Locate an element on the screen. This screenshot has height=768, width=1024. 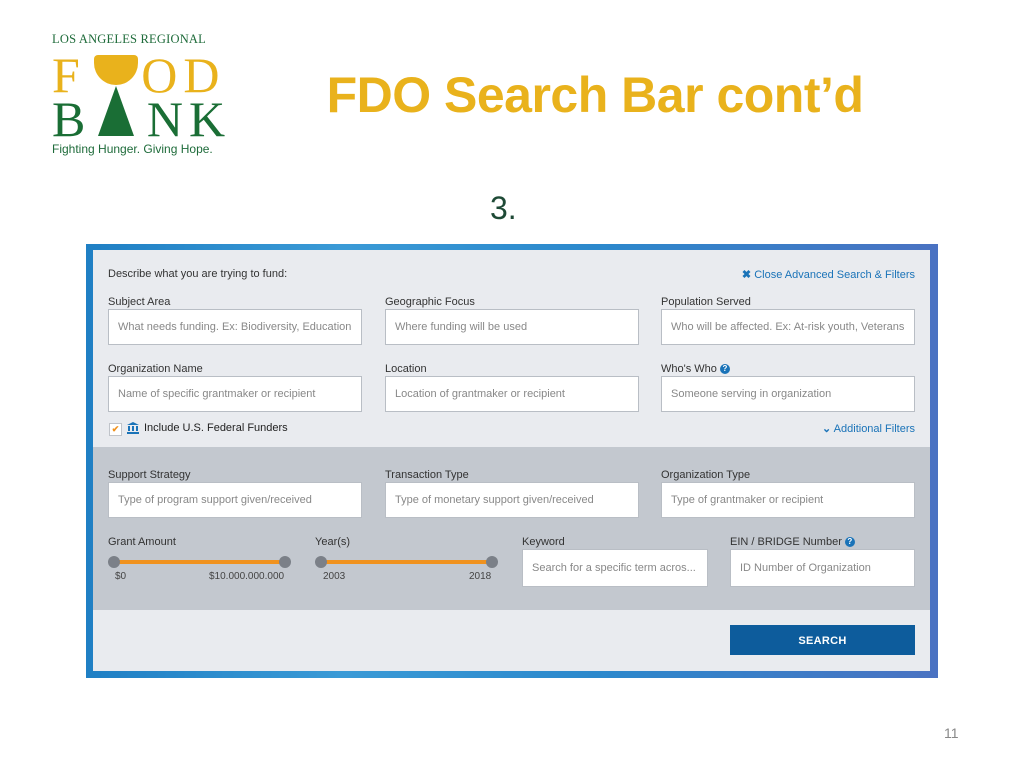
logo-word-bank: B NK is located at coordinates (142, 119).